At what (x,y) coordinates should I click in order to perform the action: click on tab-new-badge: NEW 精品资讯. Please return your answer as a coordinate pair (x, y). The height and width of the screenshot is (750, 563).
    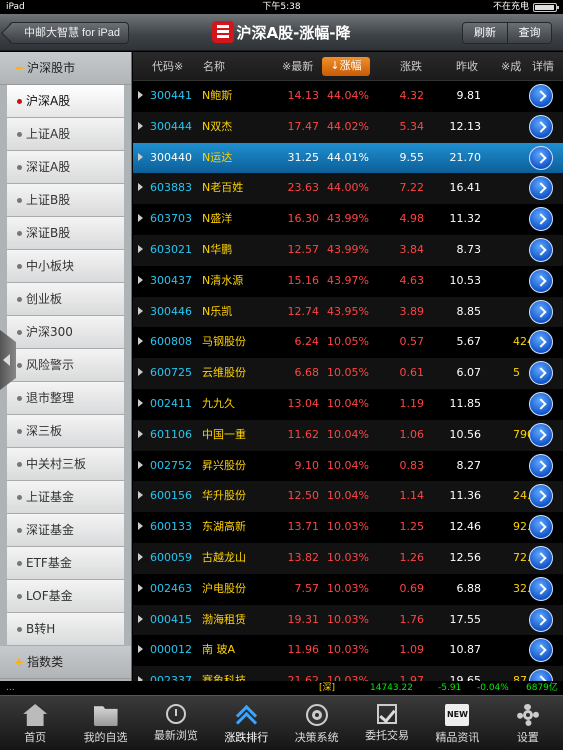
    Looking at the image, I should click on (457, 723).